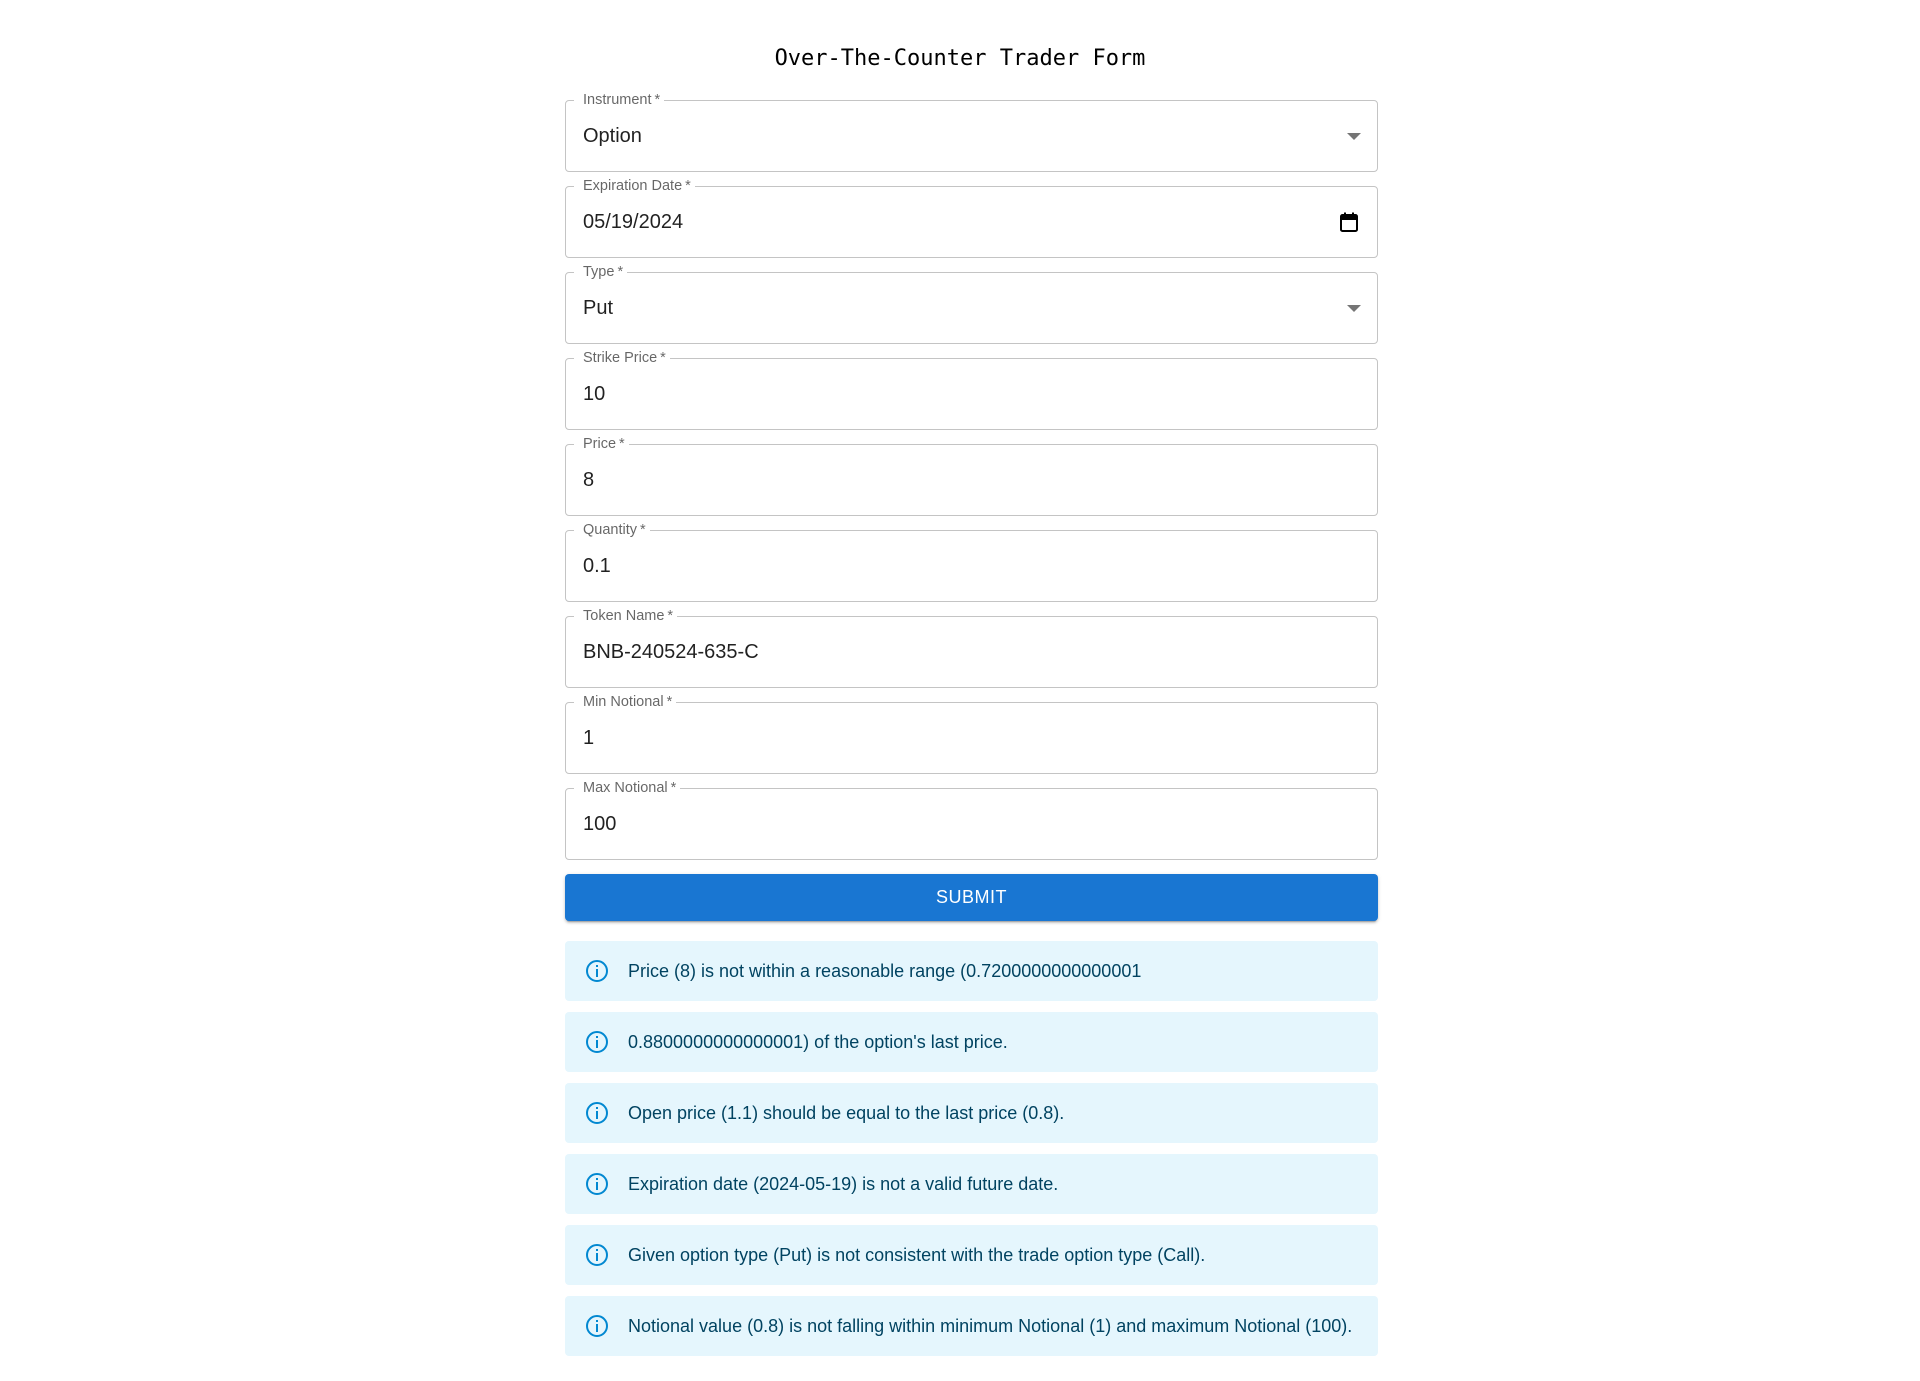  Describe the element at coordinates (960, 58) in the screenshot. I see `form-title: Over-The-Counter Trader Form` at that location.